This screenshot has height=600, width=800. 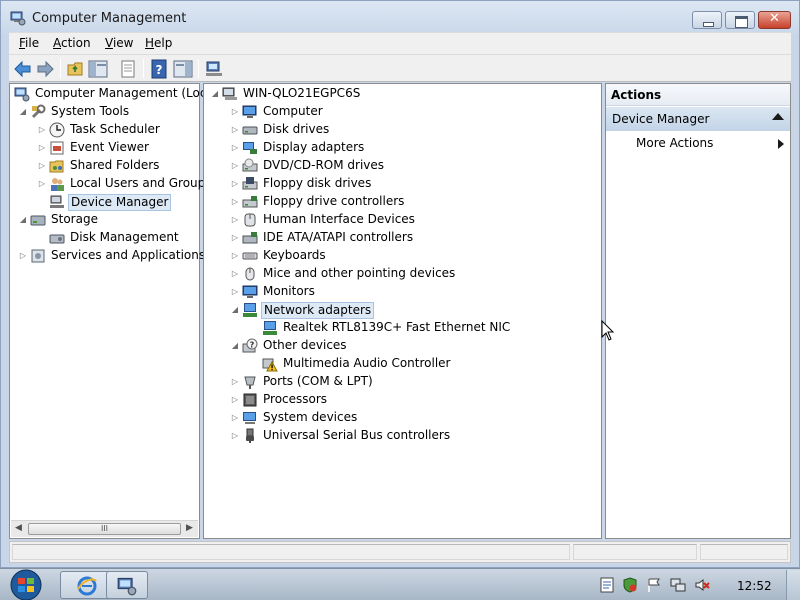 I want to click on tree-label: Ports (COM & LPT), so click(x=318, y=381).